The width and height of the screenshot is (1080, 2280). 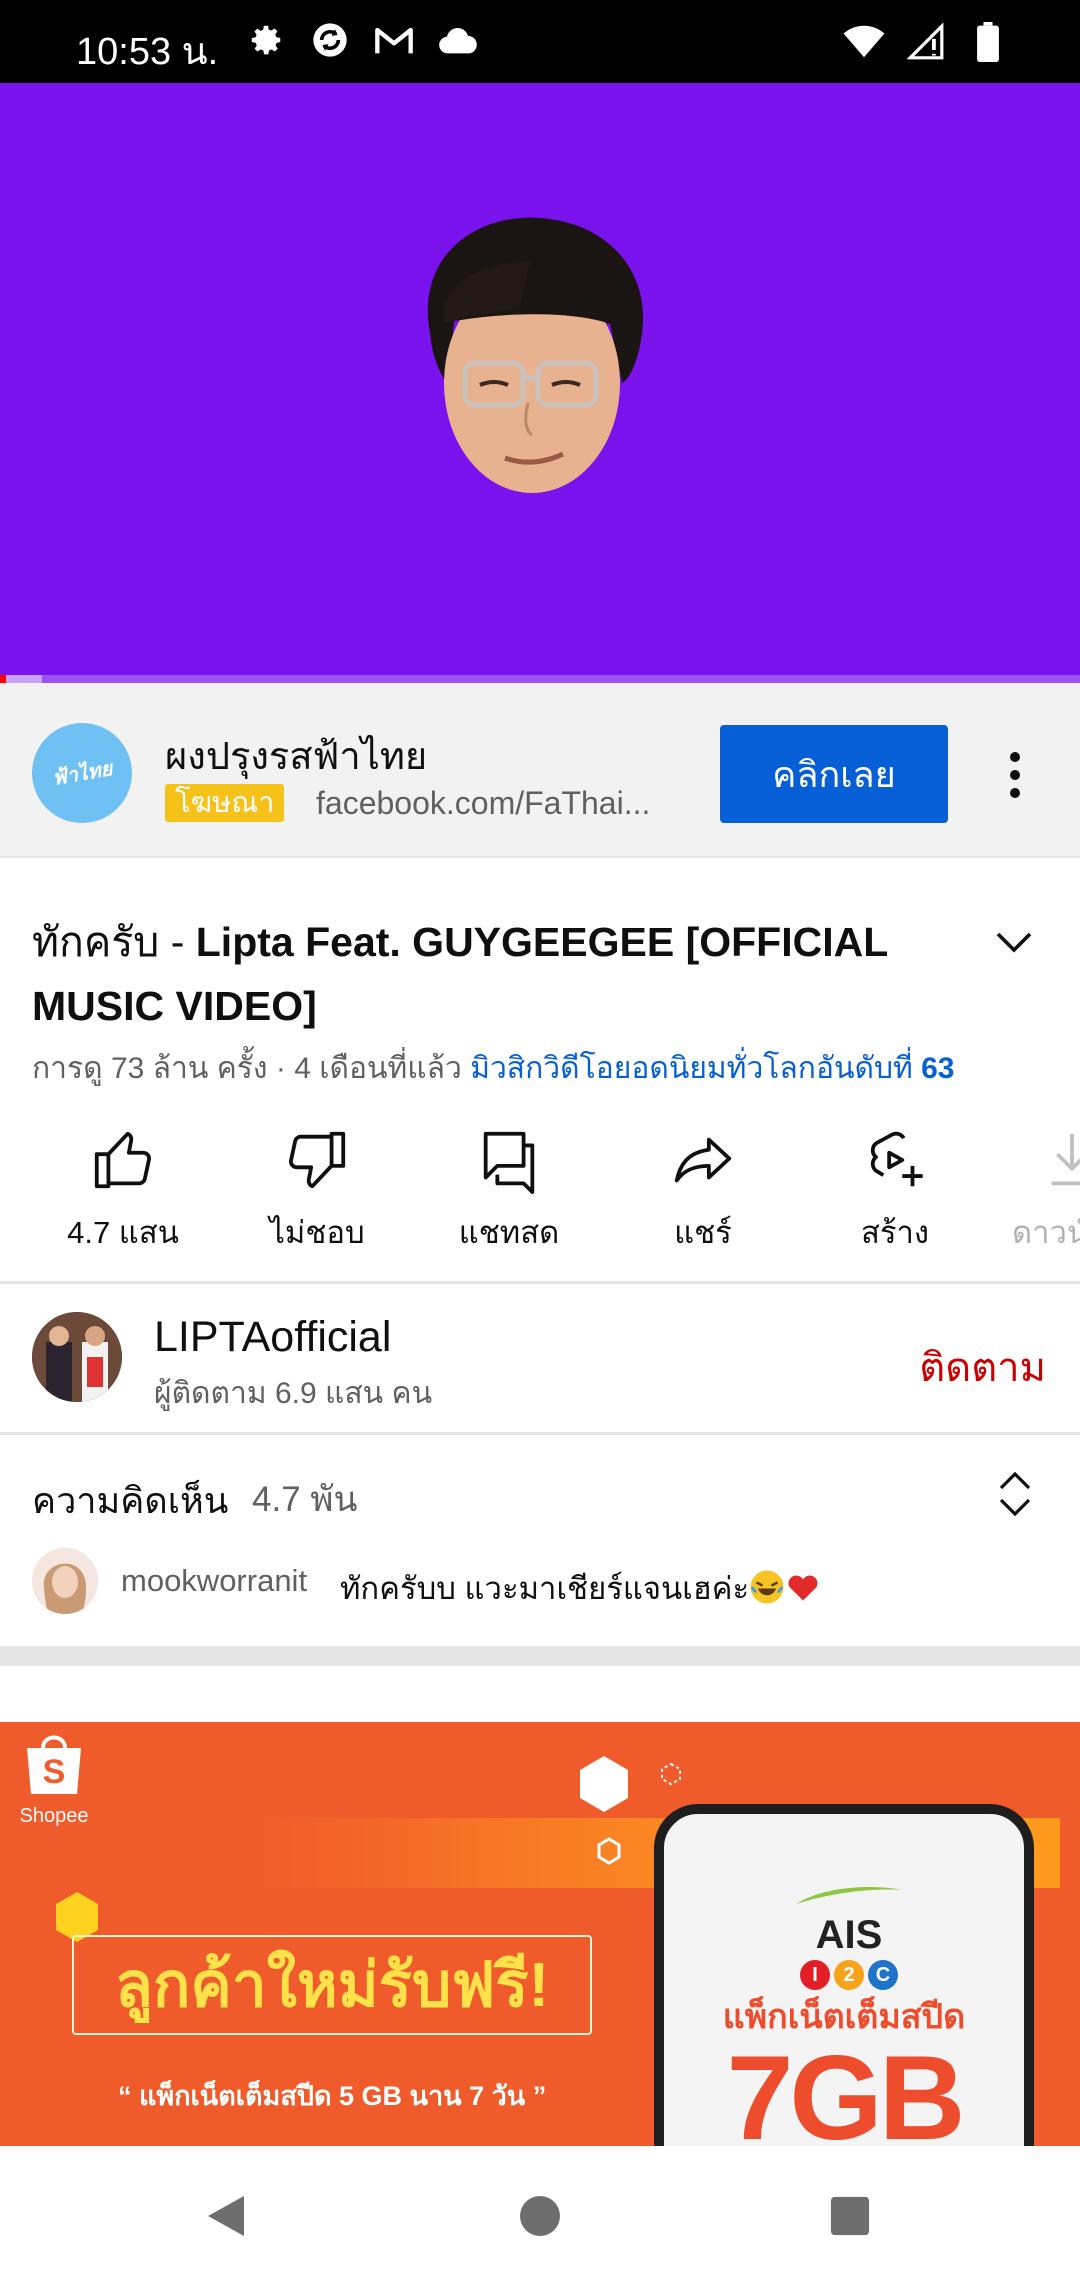 I want to click on share-label: แชร์, so click(x=703, y=1232).